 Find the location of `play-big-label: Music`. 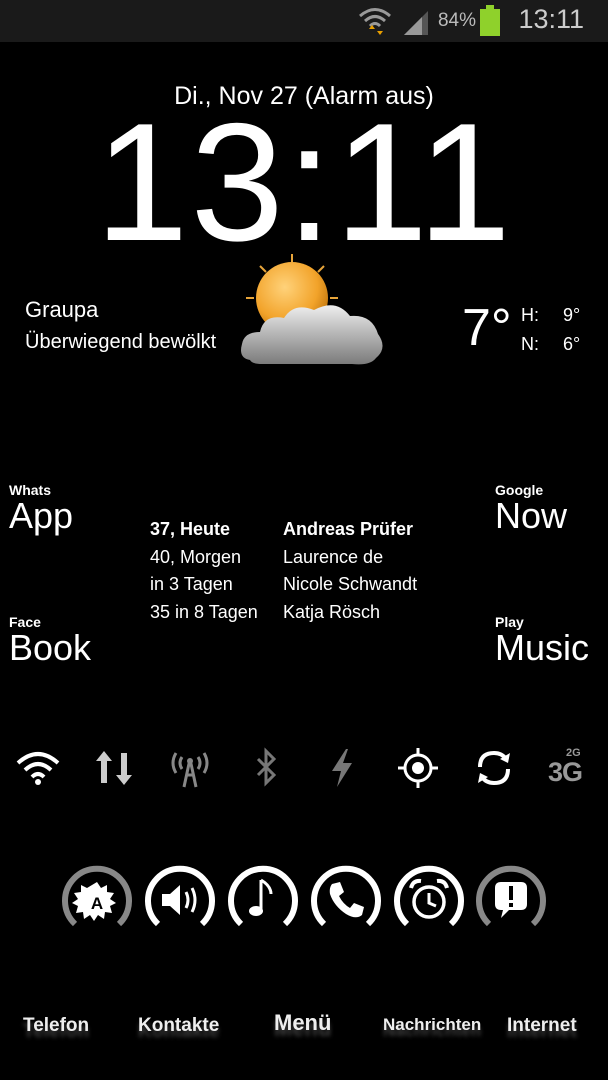

play-big-label: Music is located at coordinates (542, 647).